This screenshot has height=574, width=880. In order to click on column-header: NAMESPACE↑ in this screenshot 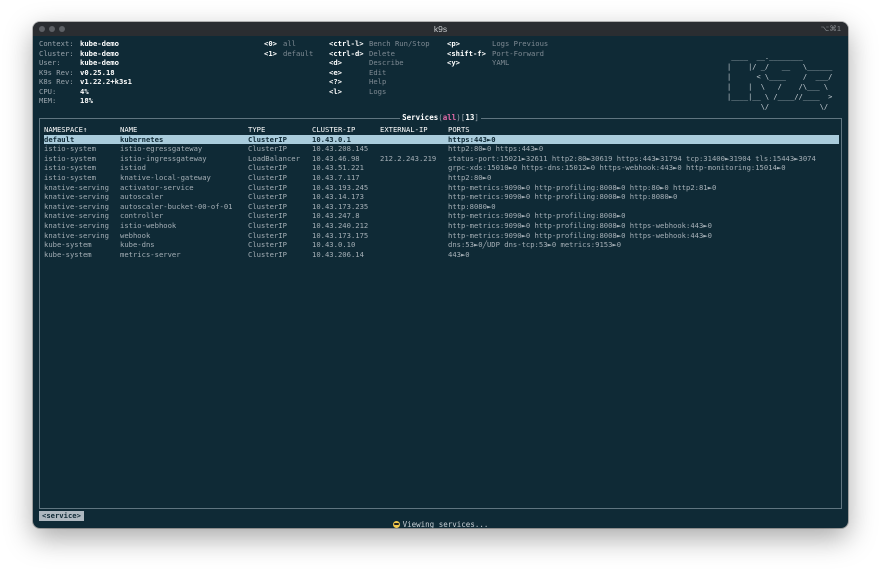, I will do `click(82, 130)`.